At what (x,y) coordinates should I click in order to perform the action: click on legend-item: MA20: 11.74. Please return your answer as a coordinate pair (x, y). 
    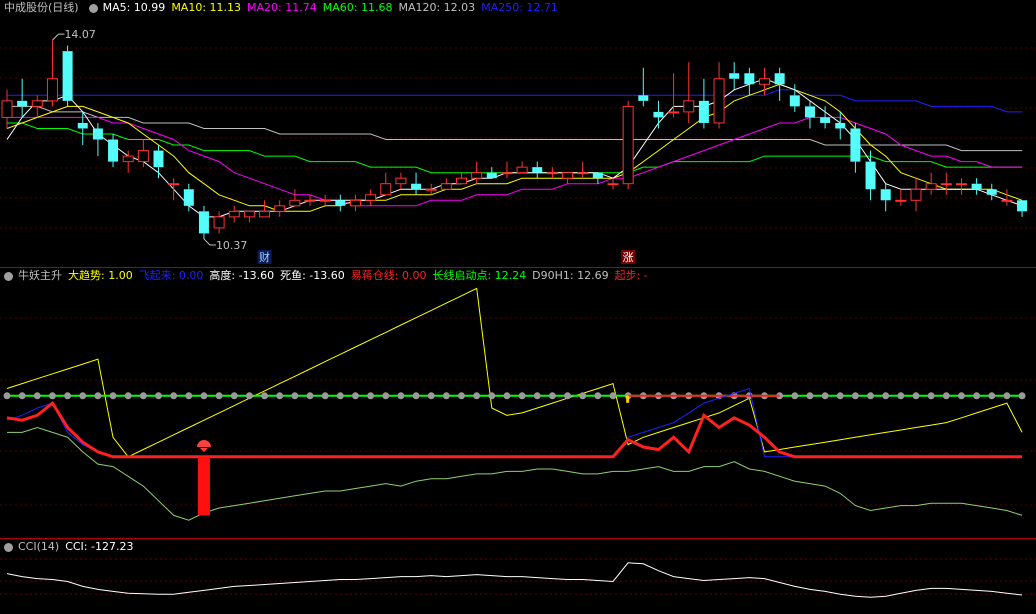
    Looking at the image, I should click on (282, 7).